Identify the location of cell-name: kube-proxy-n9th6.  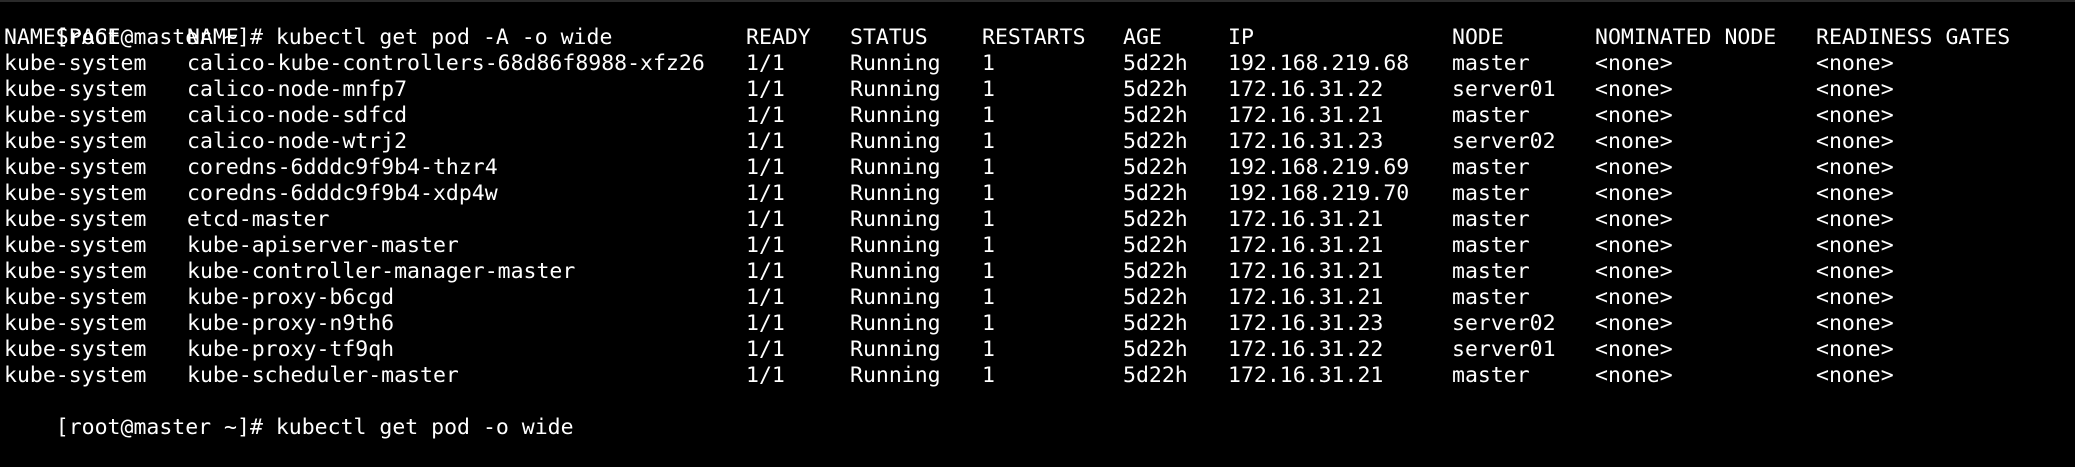
(291, 323).